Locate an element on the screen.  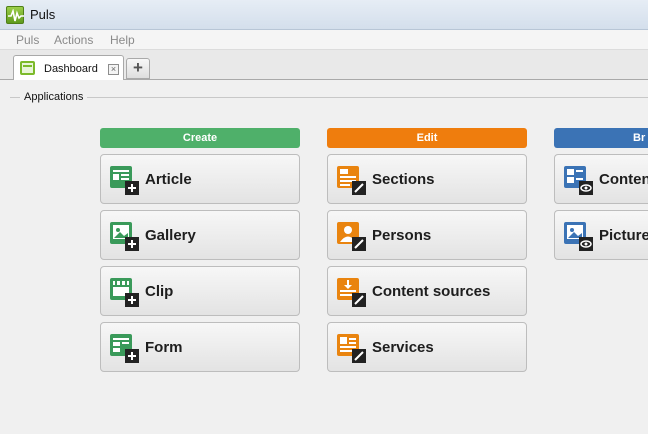
content-browse-label: Conten is located at coordinates (623, 179).